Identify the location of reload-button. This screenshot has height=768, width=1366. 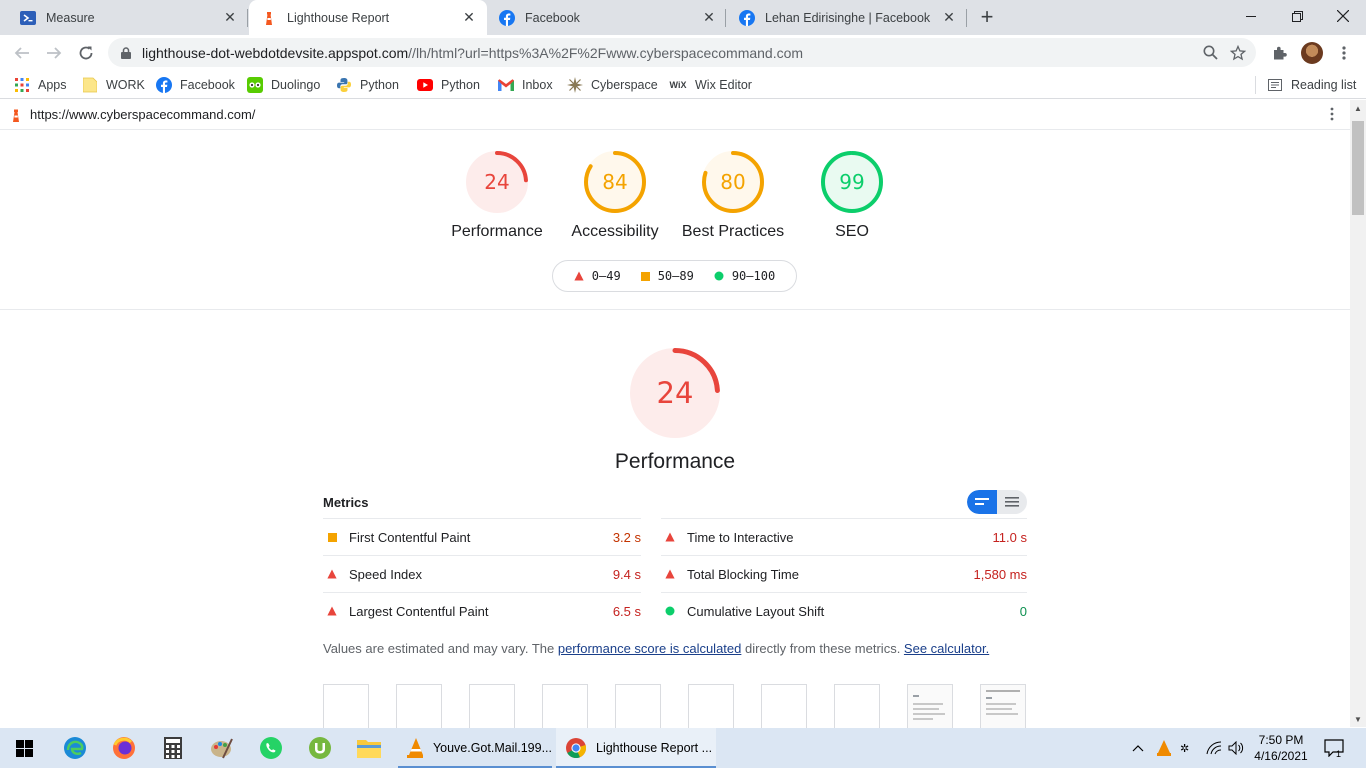
(86, 53).